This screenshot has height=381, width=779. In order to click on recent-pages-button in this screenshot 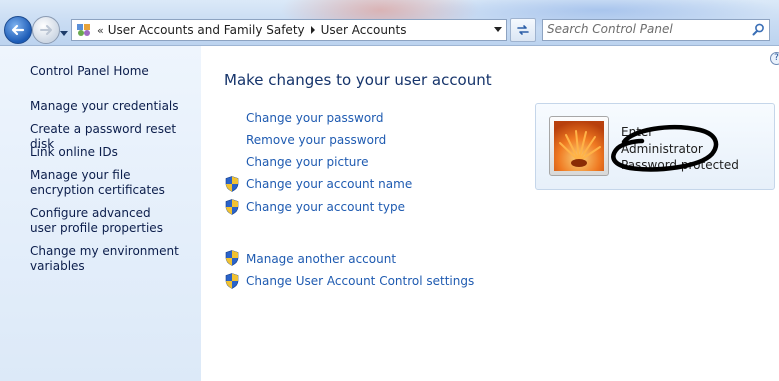, I will do `click(64, 31)`.